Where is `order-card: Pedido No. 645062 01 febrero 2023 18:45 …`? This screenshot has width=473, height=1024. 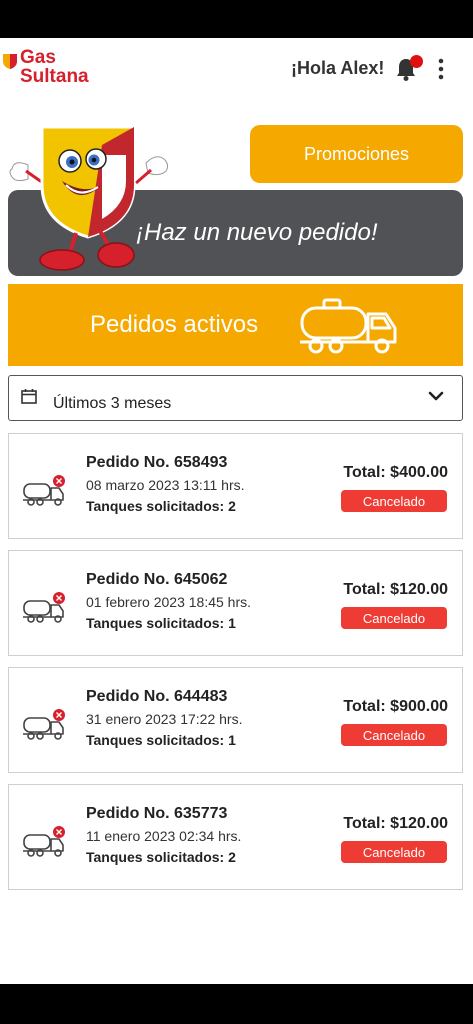
order-card: Pedido No. 645062 01 febrero 2023 18:45 … is located at coordinates (235, 603).